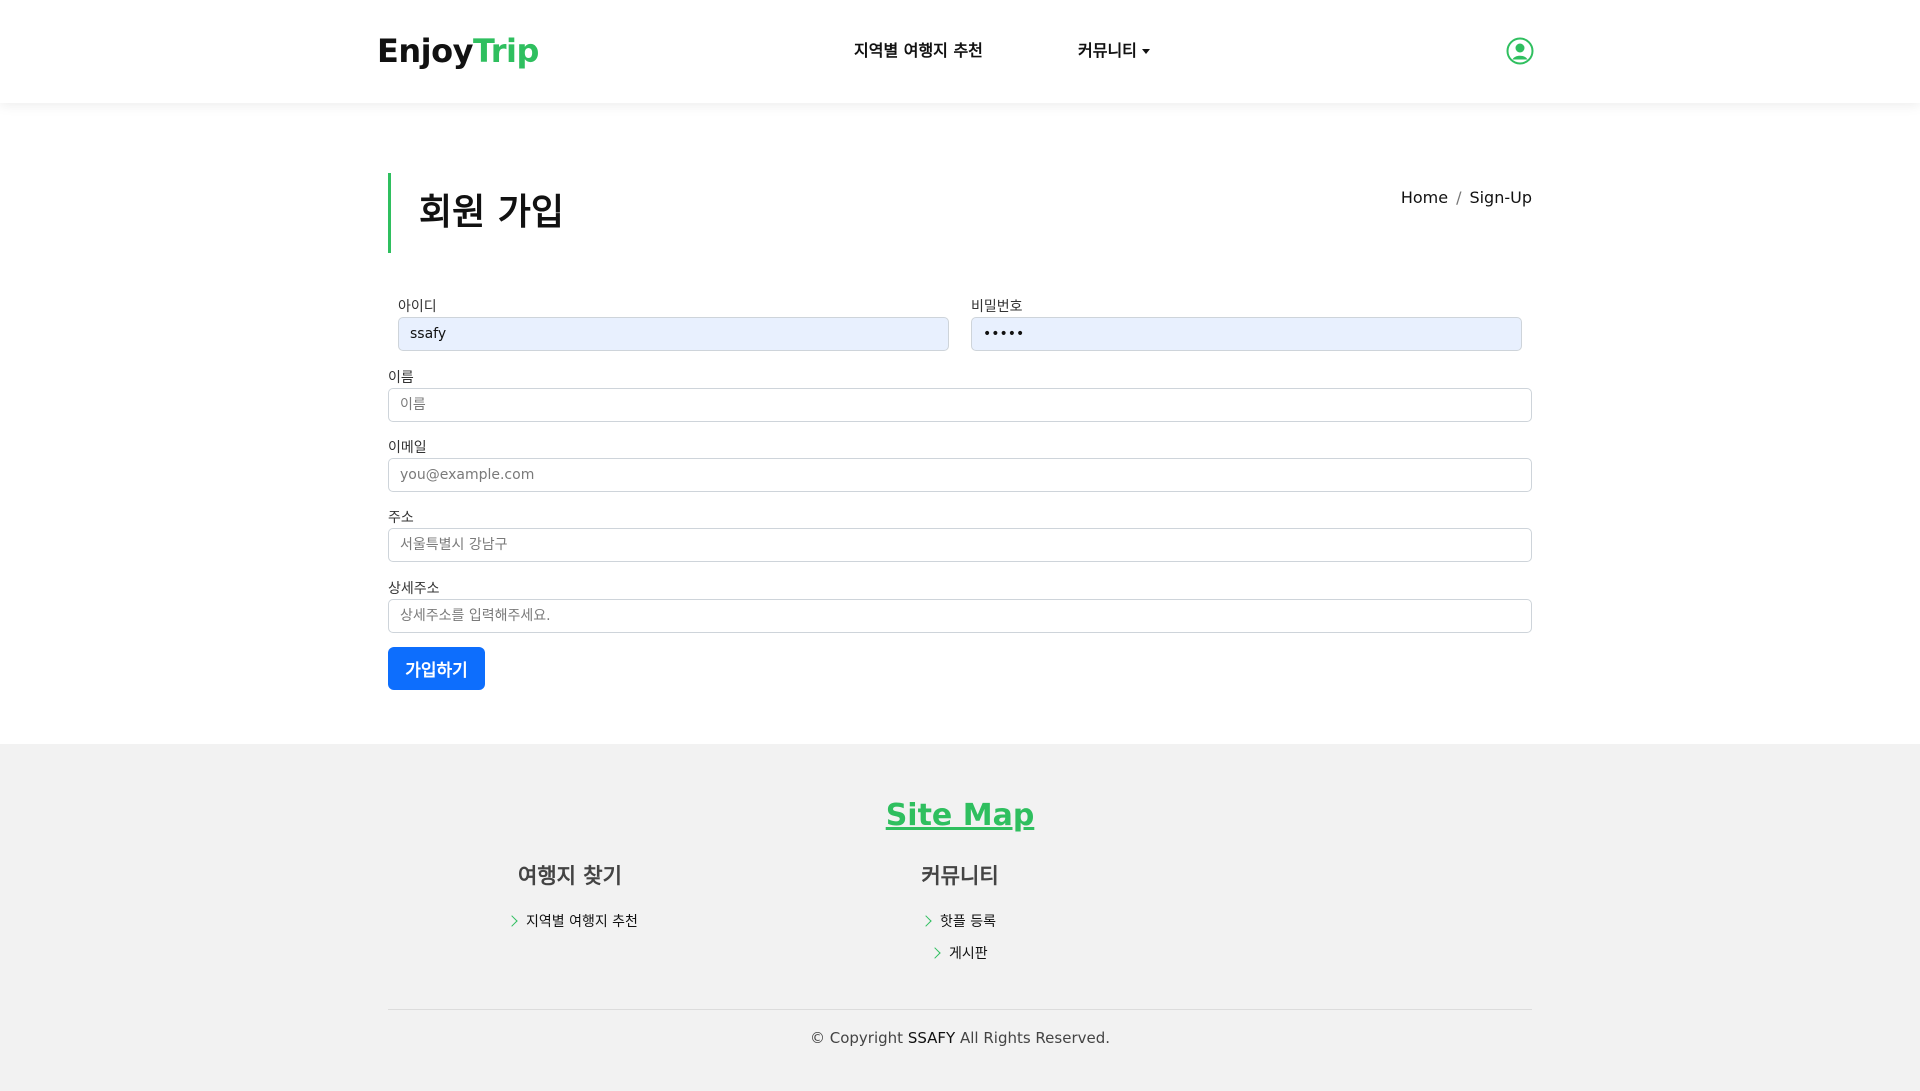  I want to click on copyright-text: © Copyright SSAFY All Rights Reserved., so click(960, 1038).